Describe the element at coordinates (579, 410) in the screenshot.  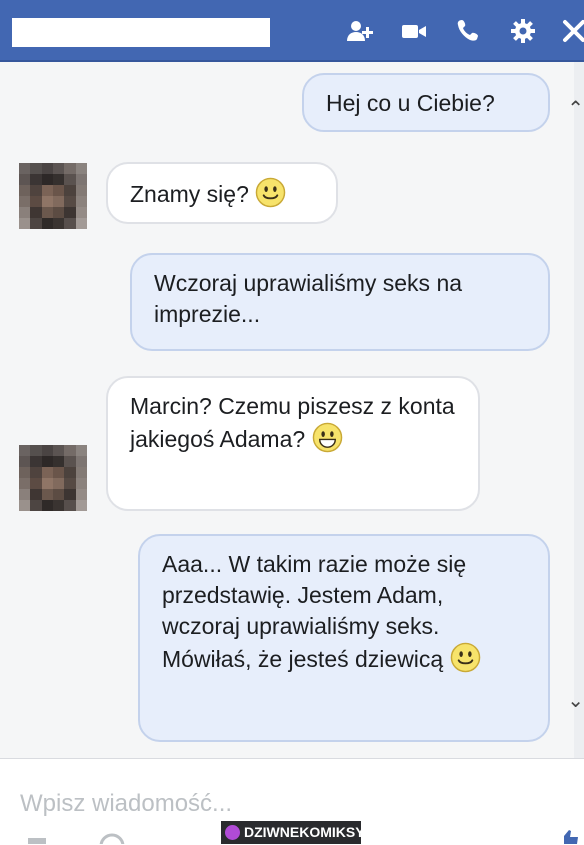
I see `scrollbar` at that location.